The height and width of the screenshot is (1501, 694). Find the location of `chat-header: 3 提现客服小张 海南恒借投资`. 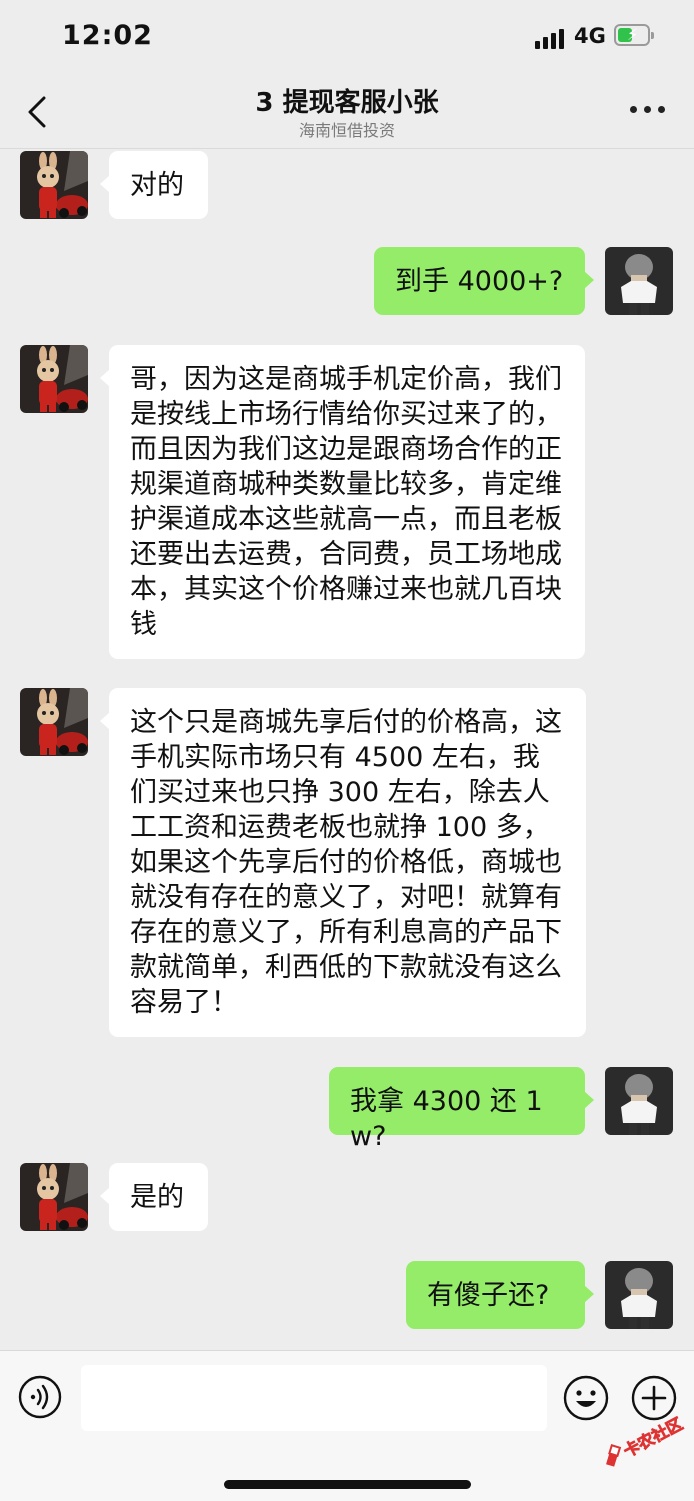

chat-header: 3 提现客服小张 海南恒借投资 is located at coordinates (347, 112).